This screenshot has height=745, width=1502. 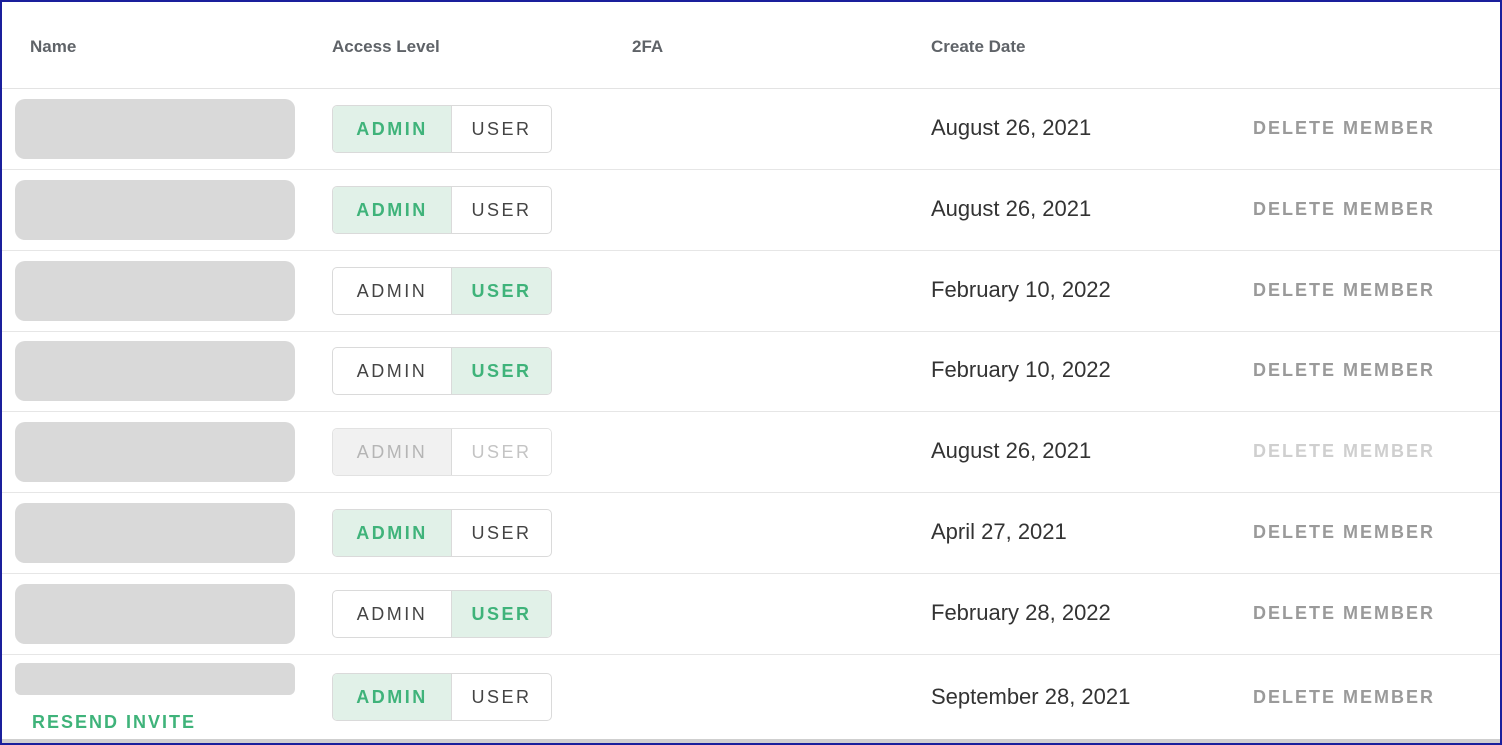 What do you see at coordinates (1021, 612) in the screenshot?
I see `create-date: February 28, 2022` at bounding box center [1021, 612].